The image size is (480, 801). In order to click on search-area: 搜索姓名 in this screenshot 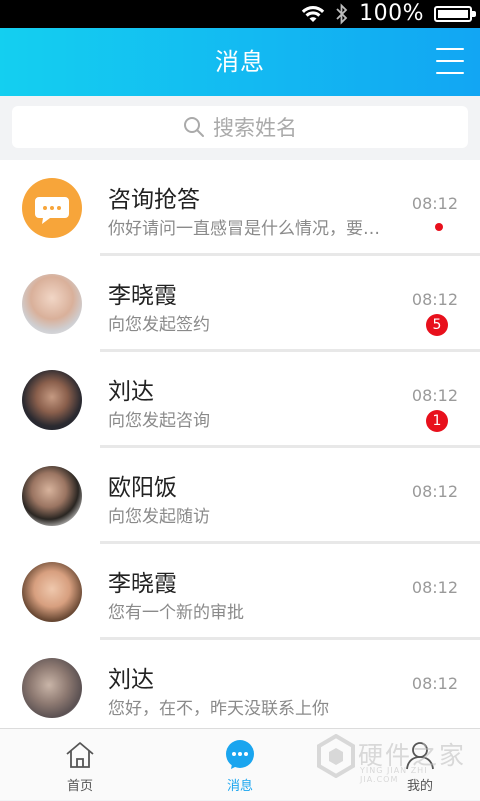, I will do `click(240, 128)`.